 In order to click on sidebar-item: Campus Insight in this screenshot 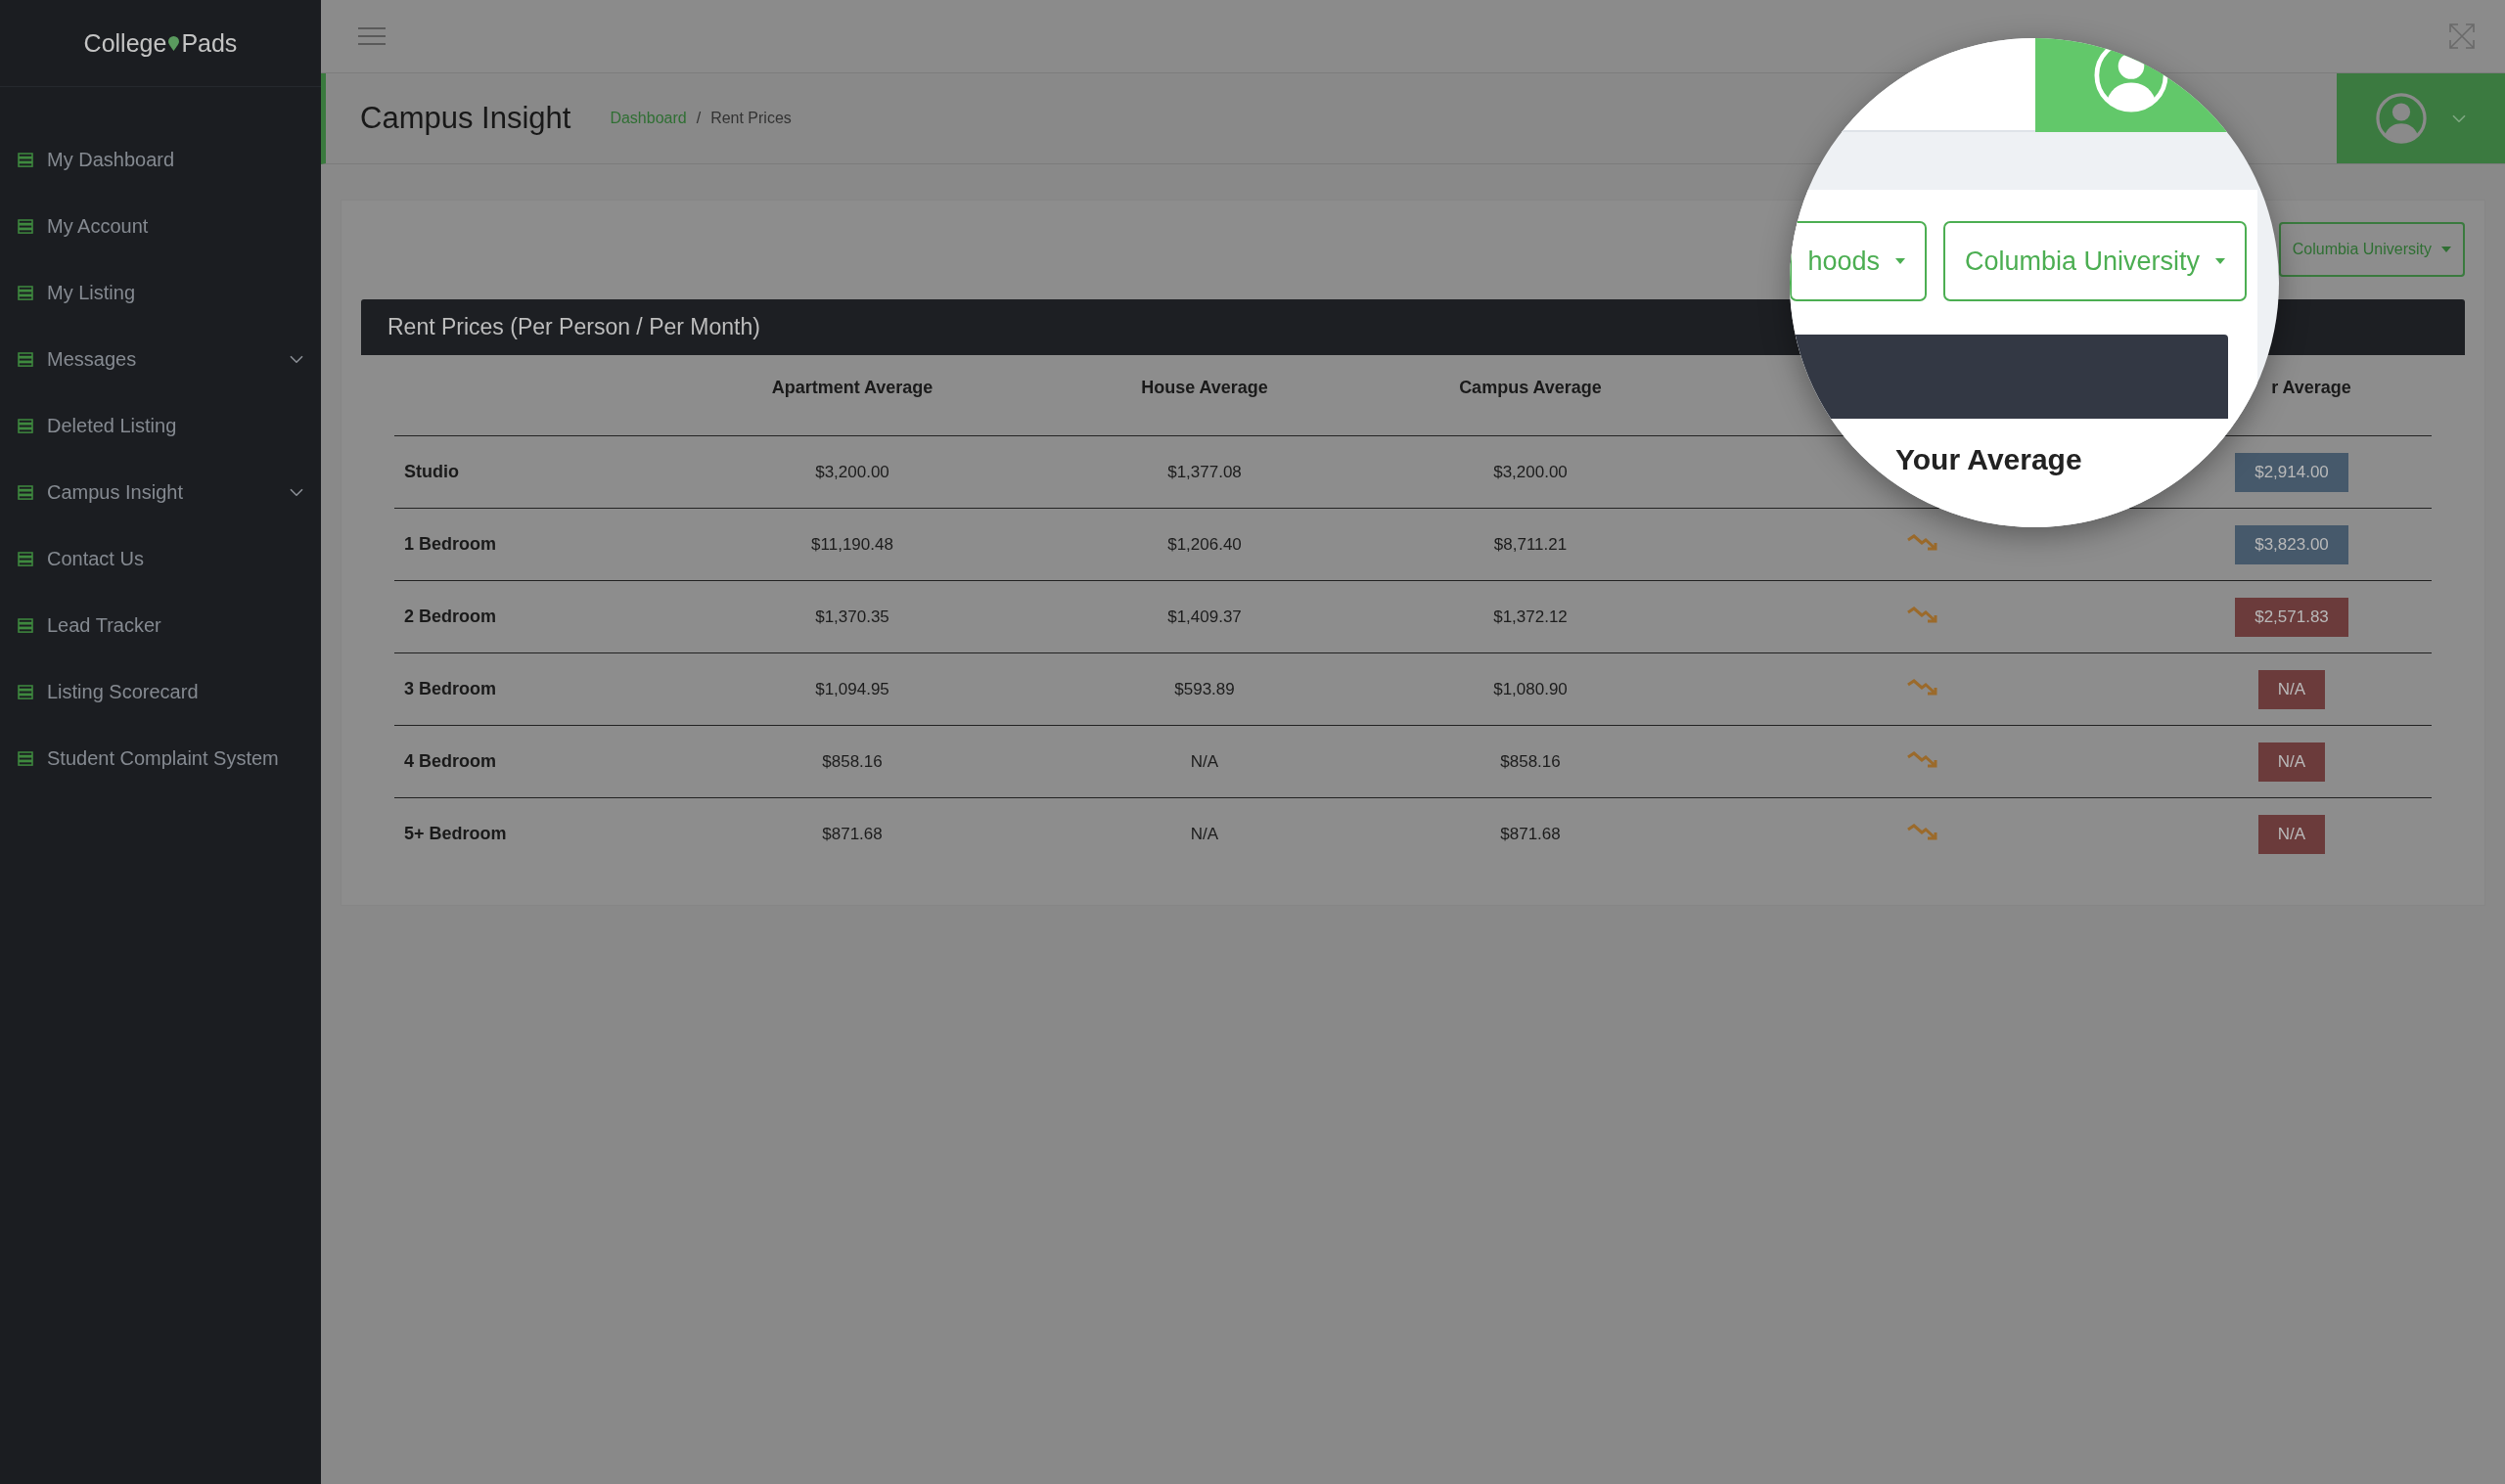, I will do `click(160, 492)`.